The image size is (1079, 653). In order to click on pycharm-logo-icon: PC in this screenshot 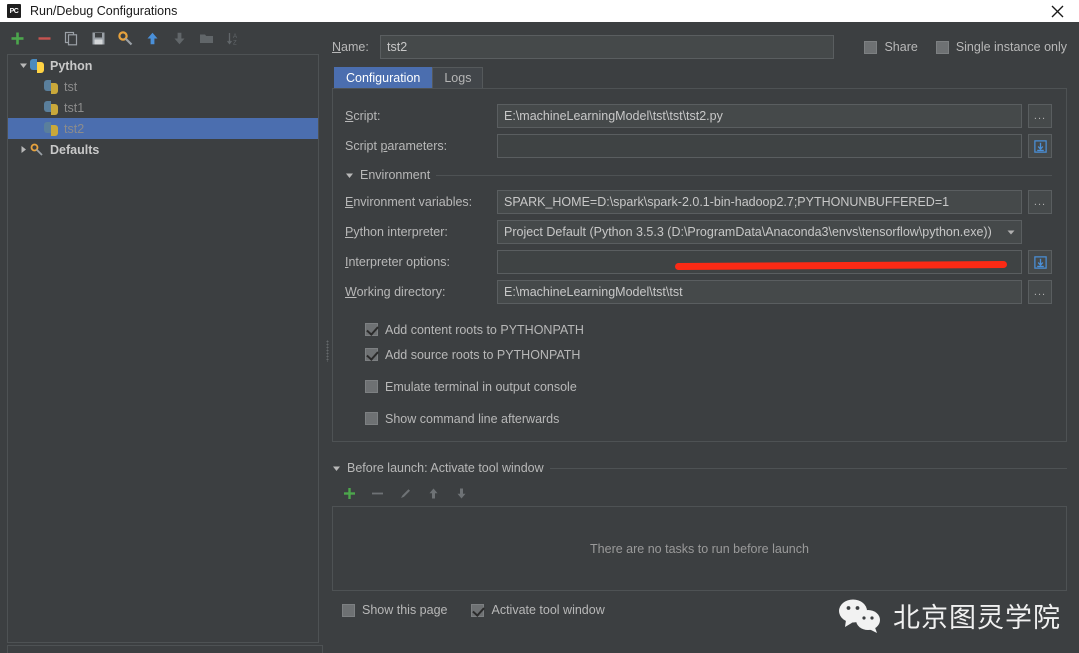, I will do `click(14, 11)`.